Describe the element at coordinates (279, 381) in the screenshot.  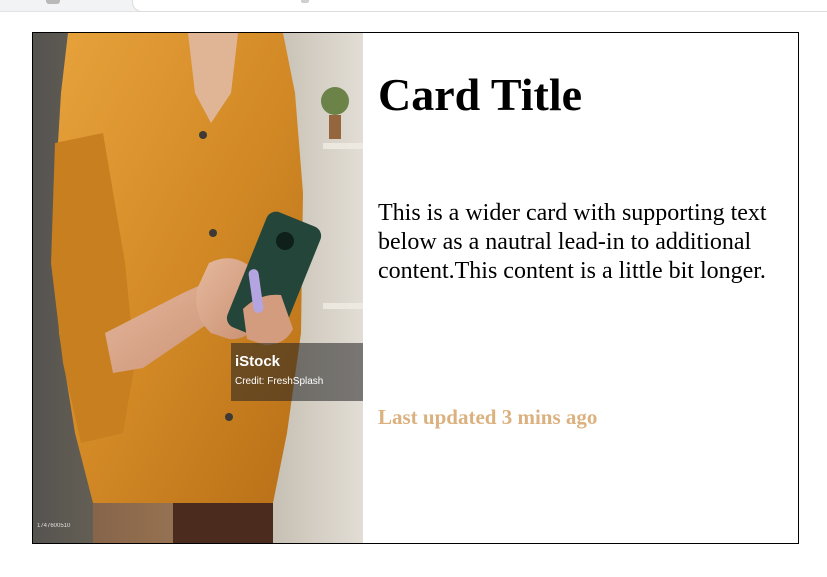
I see `watermark-credit: Credit: FreshSplash` at that location.